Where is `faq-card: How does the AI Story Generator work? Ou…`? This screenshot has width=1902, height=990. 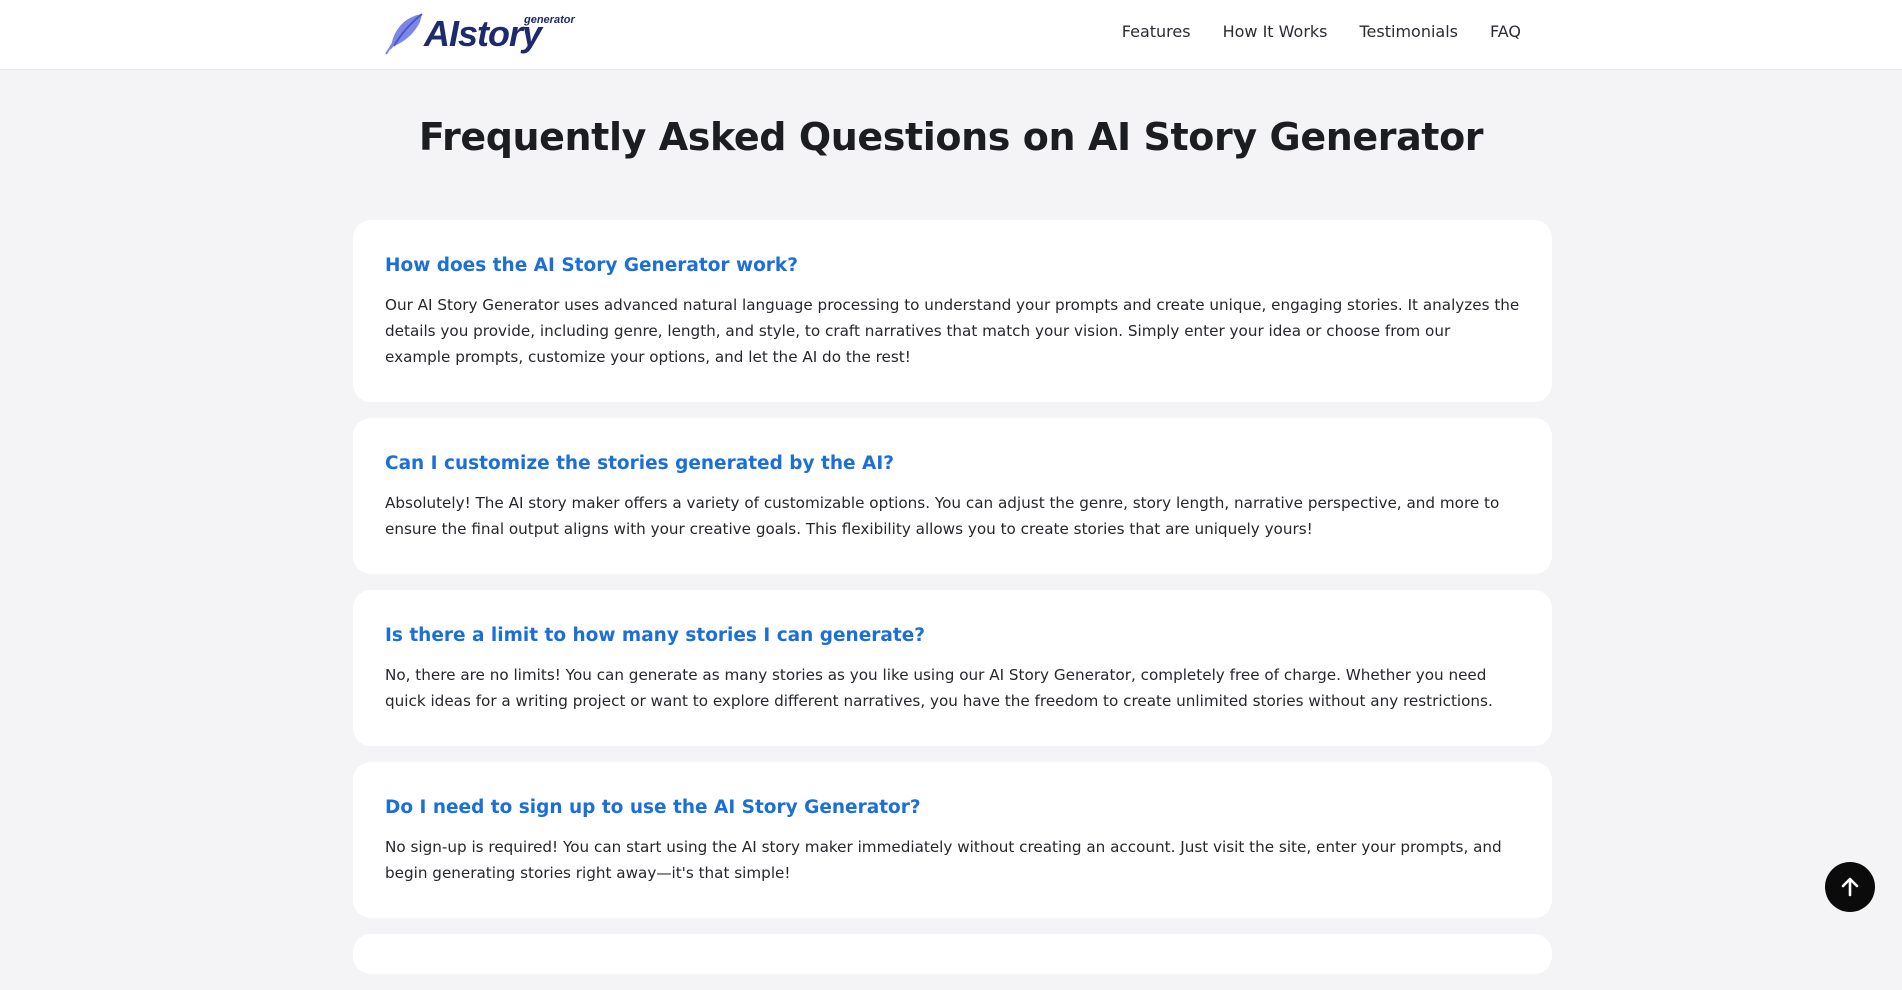
faq-card: How does the AI Story Generator work? Ou… is located at coordinates (952, 311).